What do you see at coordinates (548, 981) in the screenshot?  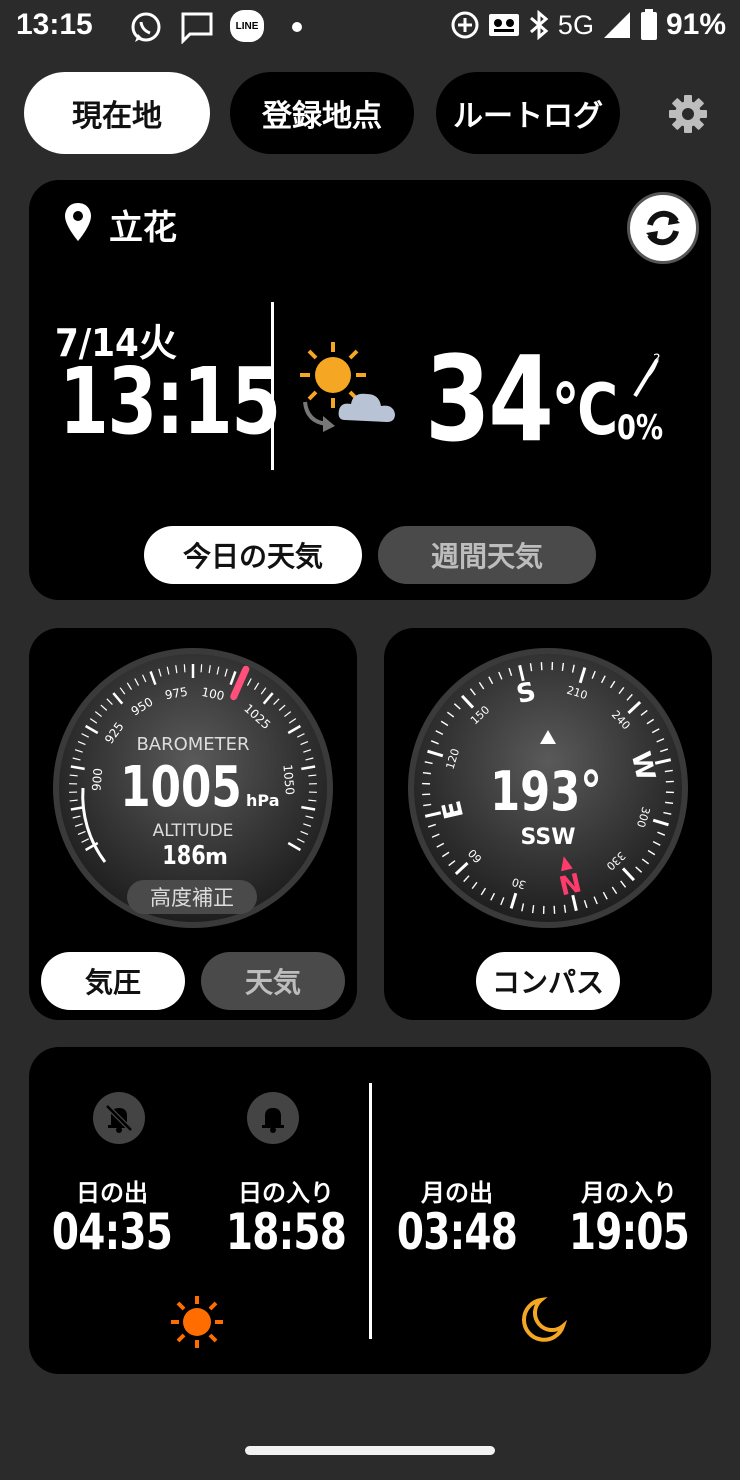 I see `compass-button: コンパス` at bounding box center [548, 981].